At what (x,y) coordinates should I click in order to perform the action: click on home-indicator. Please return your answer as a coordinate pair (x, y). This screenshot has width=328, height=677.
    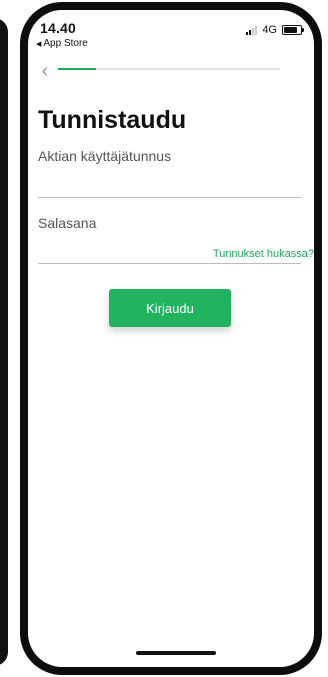
    Looking at the image, I should click on (176, 653).